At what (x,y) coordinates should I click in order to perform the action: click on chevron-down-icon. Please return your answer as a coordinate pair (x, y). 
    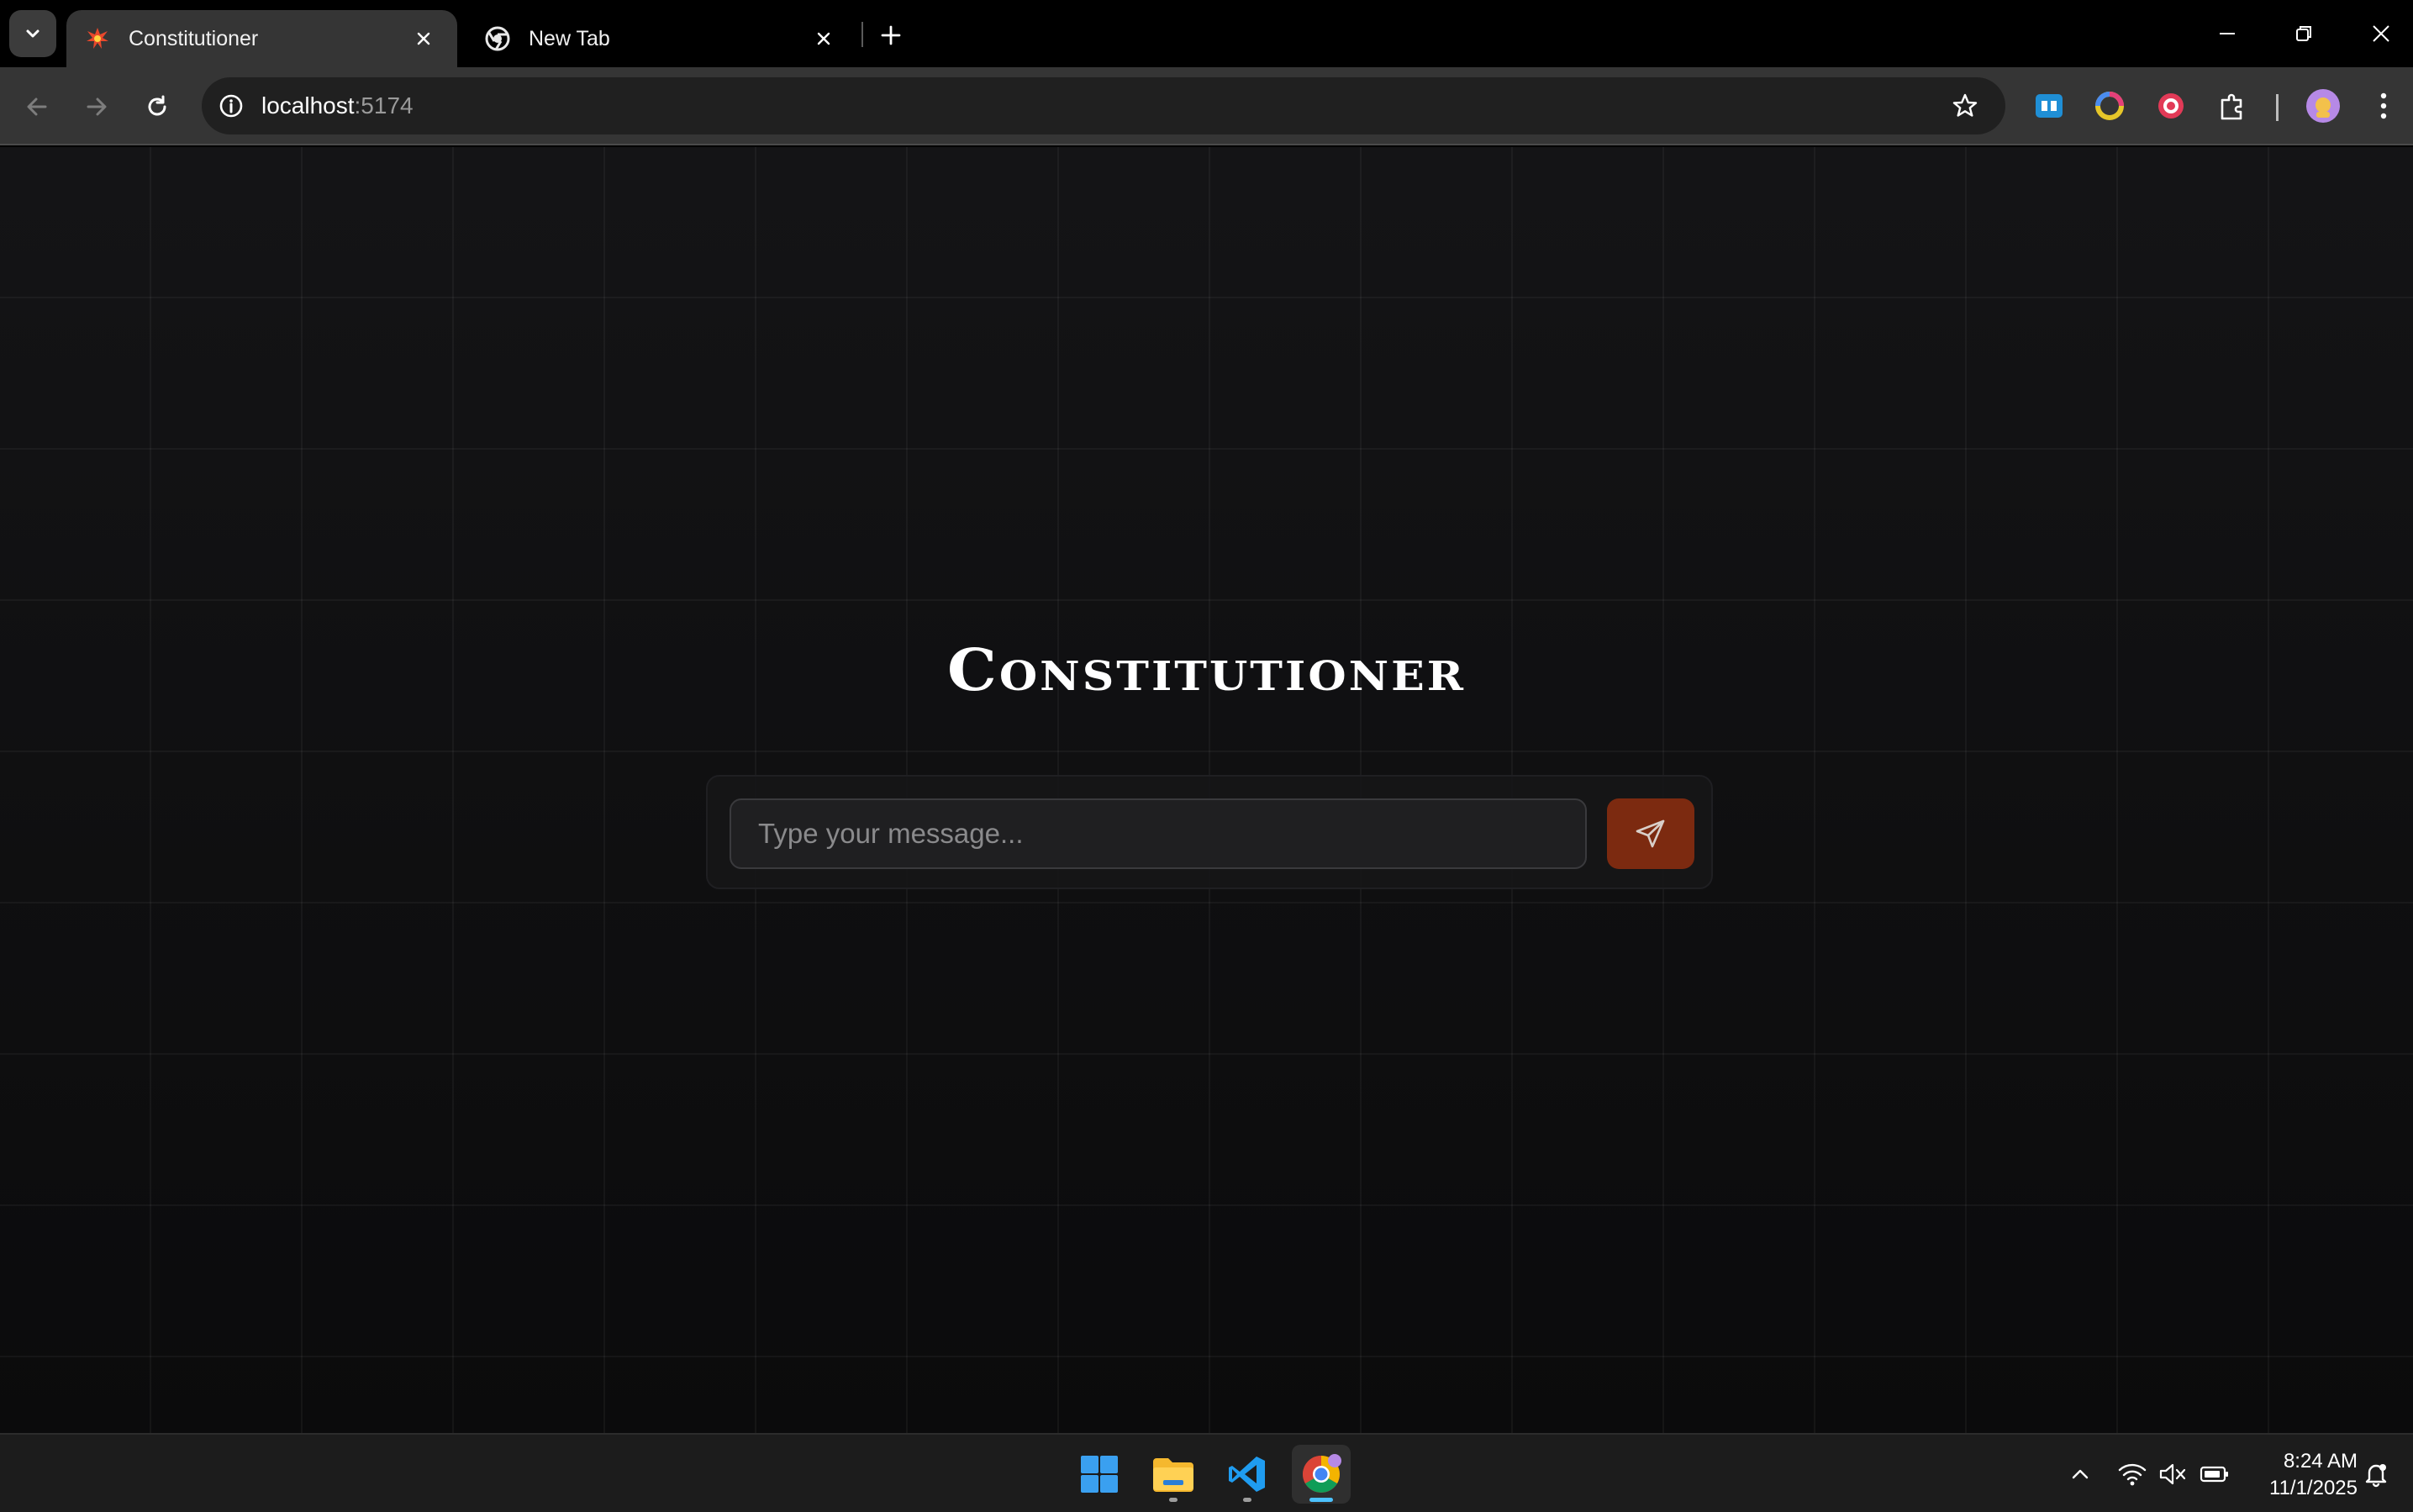
    Looking at the image, I should click on (33, 33).